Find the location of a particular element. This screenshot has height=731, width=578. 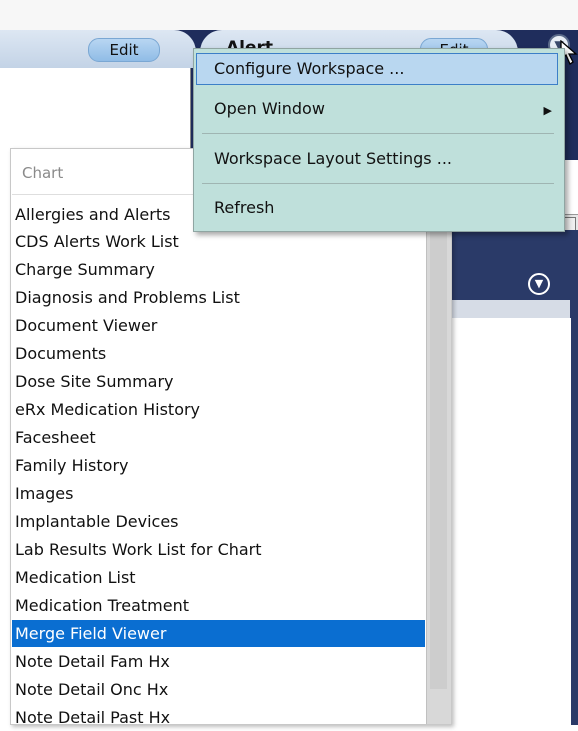

list-item: Family History is located at coordinates (218, 465).